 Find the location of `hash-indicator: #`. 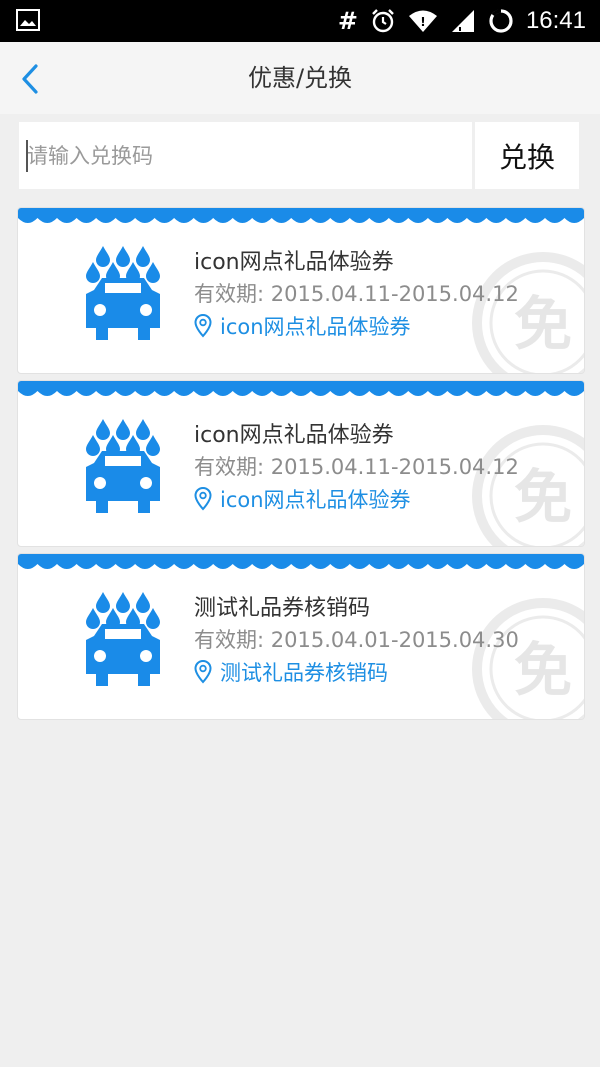

hash-indicator: # is located at coordinates (347, 21).